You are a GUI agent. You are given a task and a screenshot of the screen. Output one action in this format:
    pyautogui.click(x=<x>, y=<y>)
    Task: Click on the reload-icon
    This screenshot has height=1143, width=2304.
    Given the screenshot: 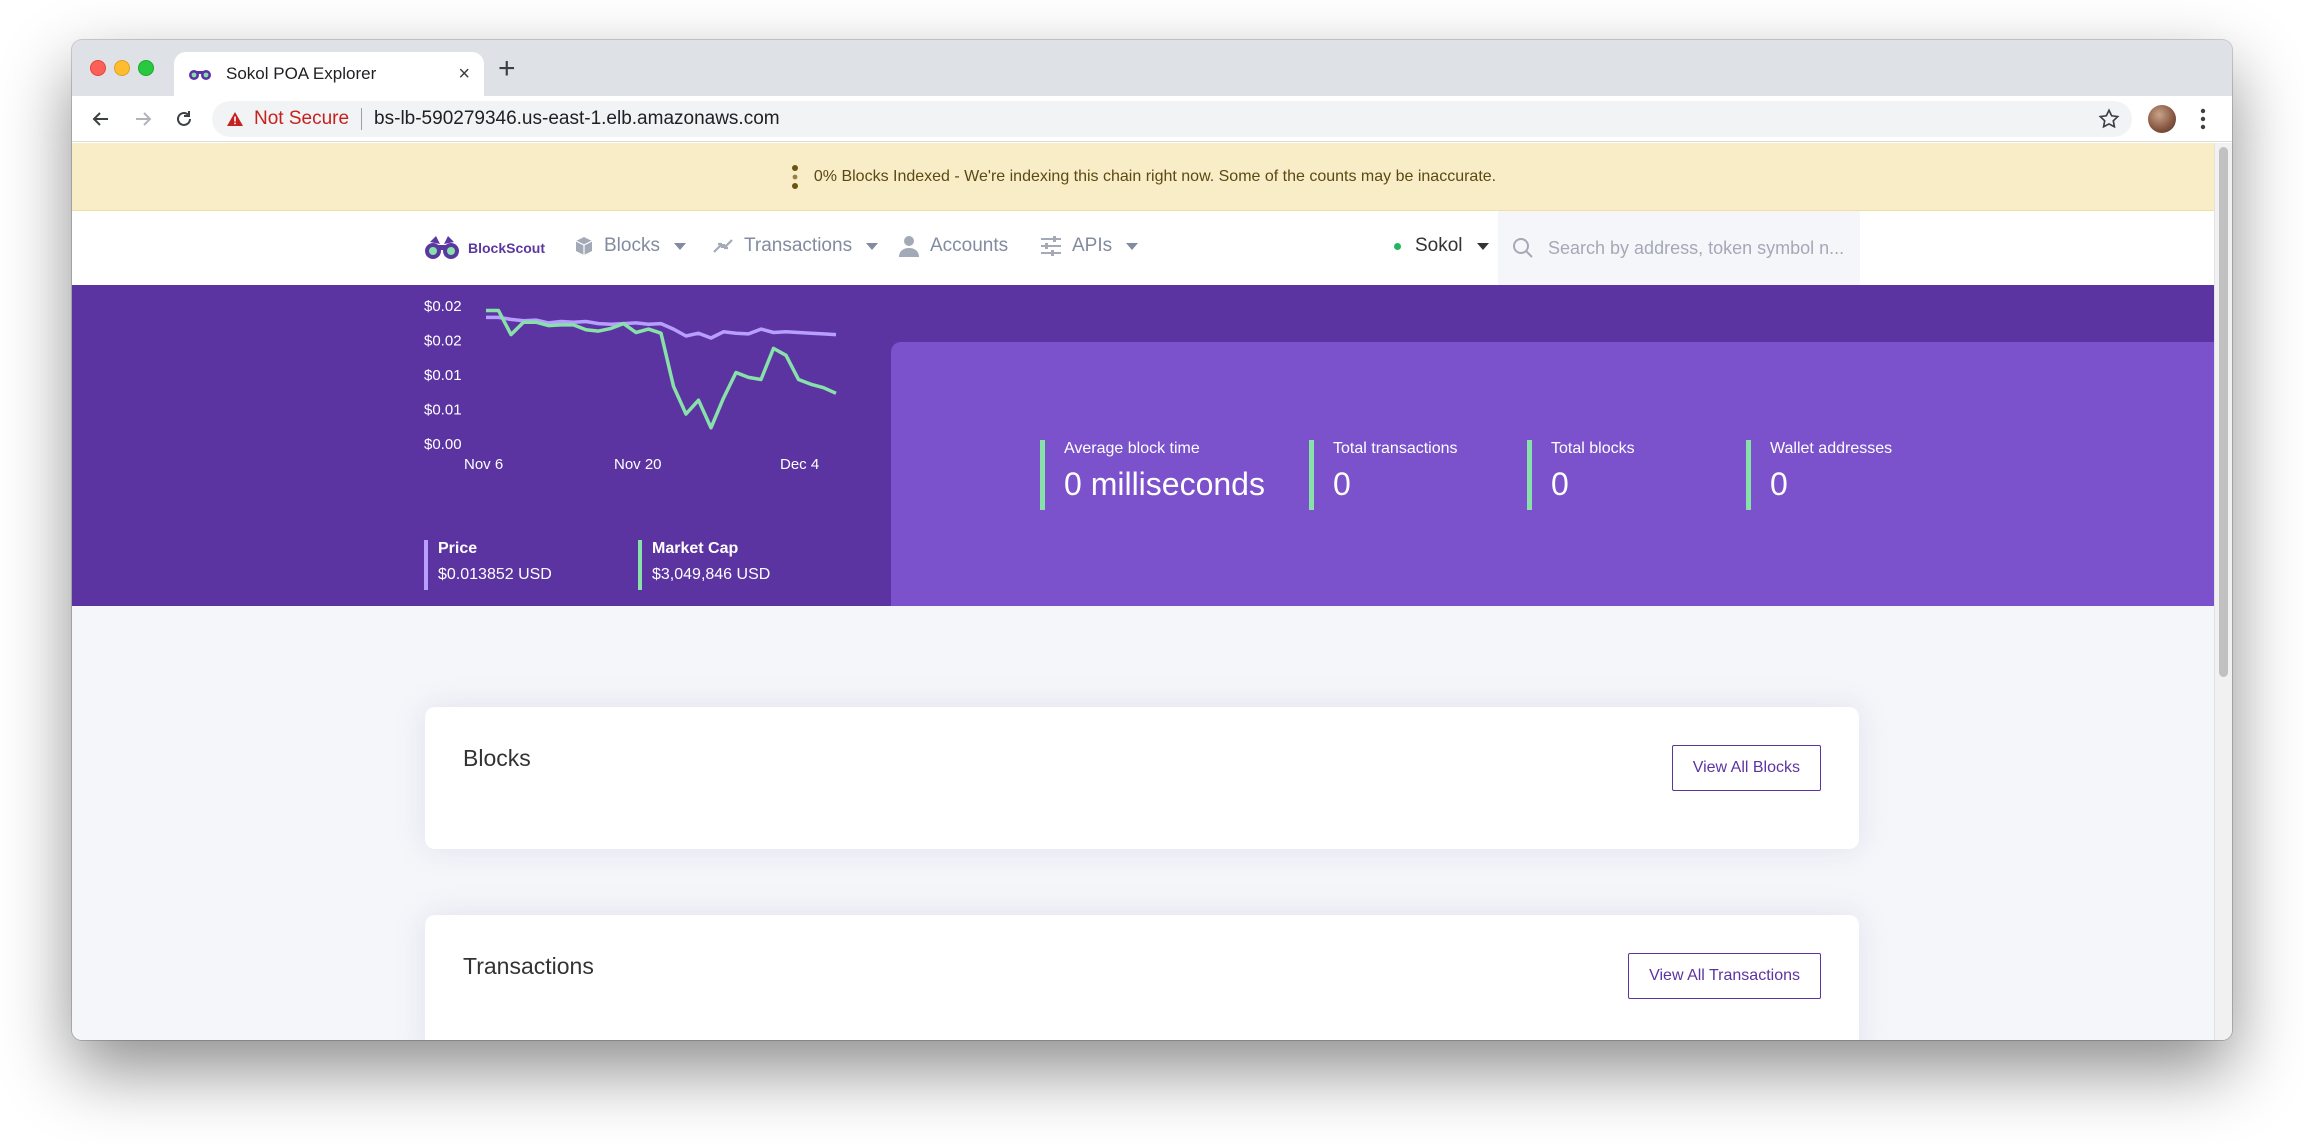 What is the action you would take?
    pyautogui.click(x=184, y=118)
    